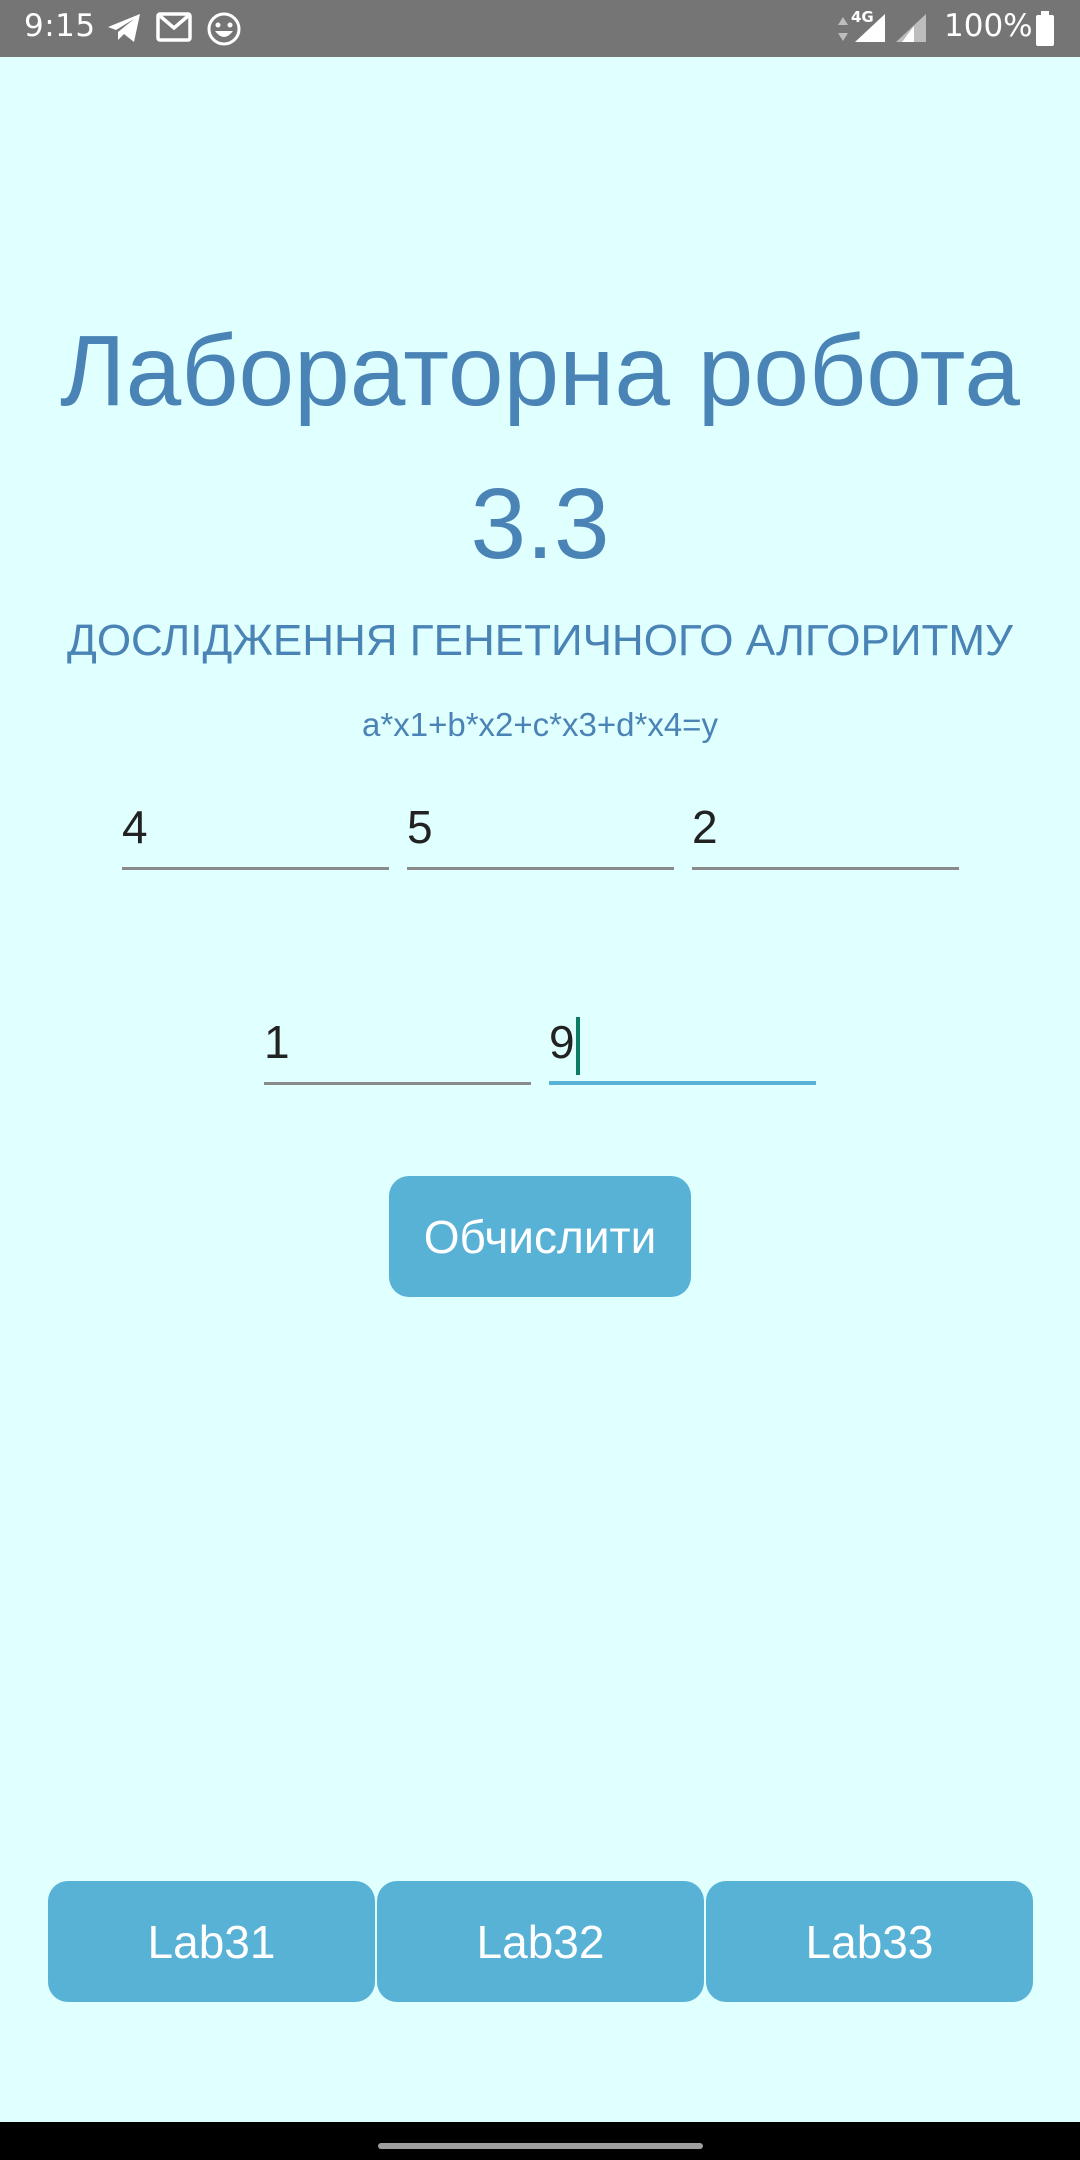 The height and width of the screenshot is (2160, 1080). I want to click on input-d-value: 1, so click(277, 1042).